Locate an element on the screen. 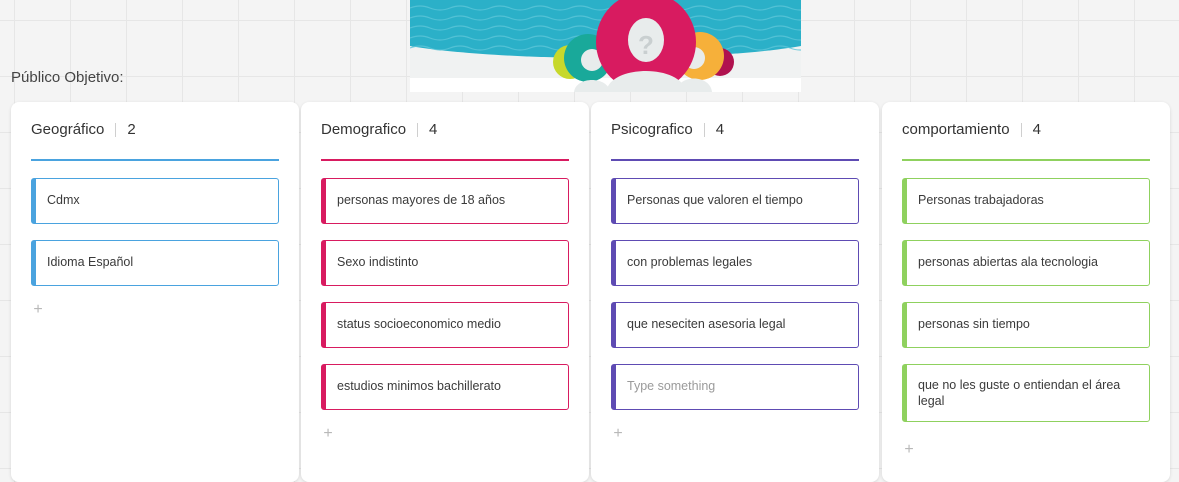 Image resolution: width=1179 pixels, height=482 pixels. card: personas mayores de 18 años is located at coordinates (445, 201).